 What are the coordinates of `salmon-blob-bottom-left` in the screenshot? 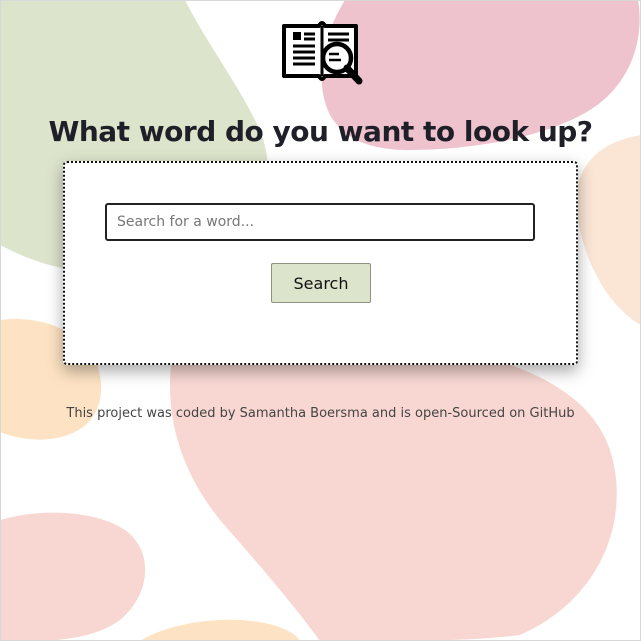 It's located at (73, 576).